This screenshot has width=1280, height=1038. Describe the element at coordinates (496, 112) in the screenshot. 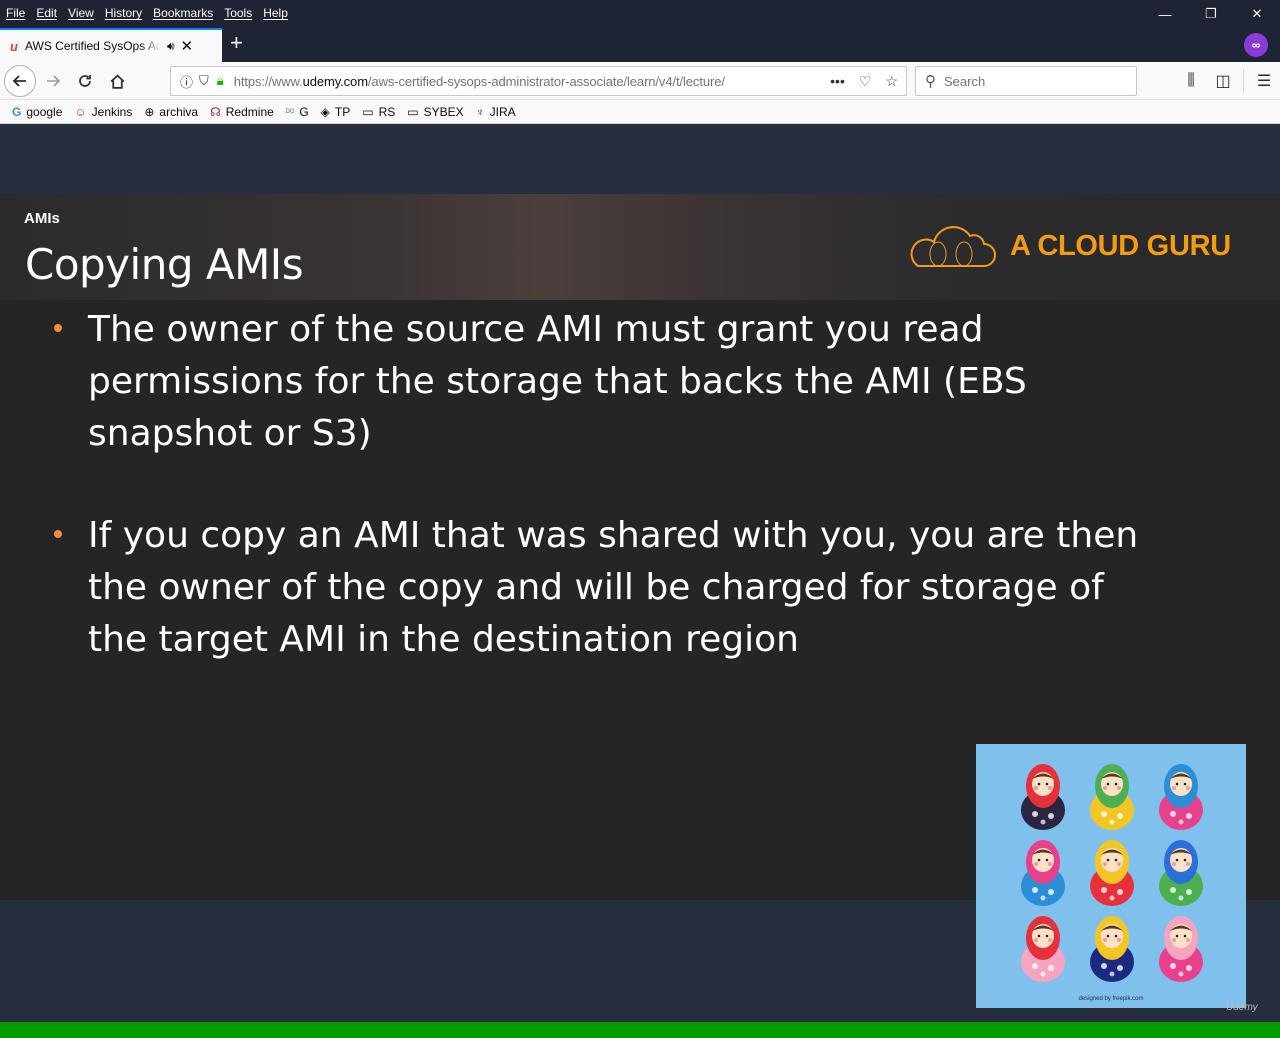

I see `bookmark-jira: ♆ JIRA` at that location.